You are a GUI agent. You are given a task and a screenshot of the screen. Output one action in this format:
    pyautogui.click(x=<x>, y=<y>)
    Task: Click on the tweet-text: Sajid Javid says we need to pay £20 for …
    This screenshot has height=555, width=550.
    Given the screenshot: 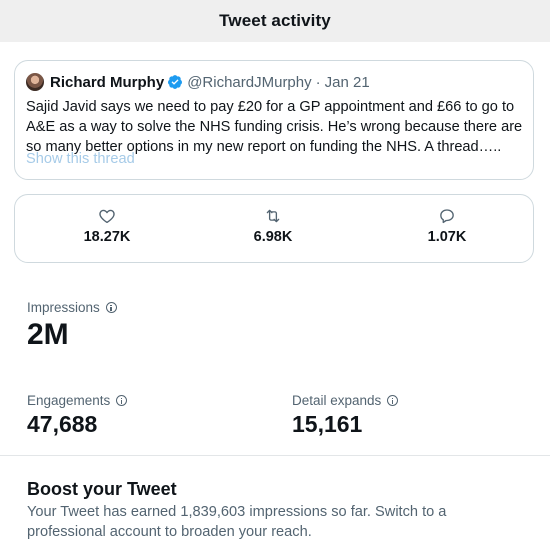 What is the action you would take?
    pyautogui.click(x=274, y=127)
    